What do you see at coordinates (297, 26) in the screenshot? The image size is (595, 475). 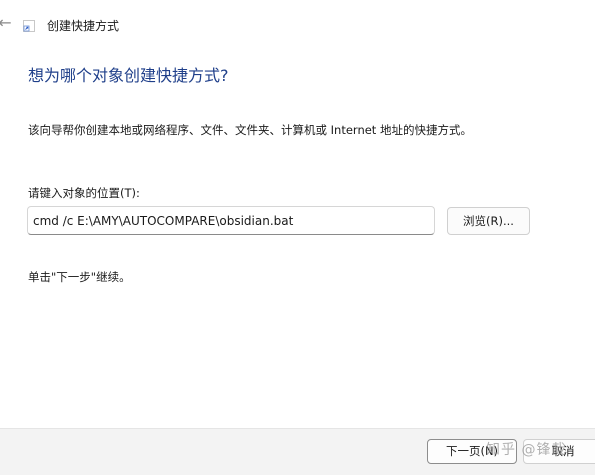 I see `title-bar: ← 创建快捷方式` at bounding box center [297, 26].